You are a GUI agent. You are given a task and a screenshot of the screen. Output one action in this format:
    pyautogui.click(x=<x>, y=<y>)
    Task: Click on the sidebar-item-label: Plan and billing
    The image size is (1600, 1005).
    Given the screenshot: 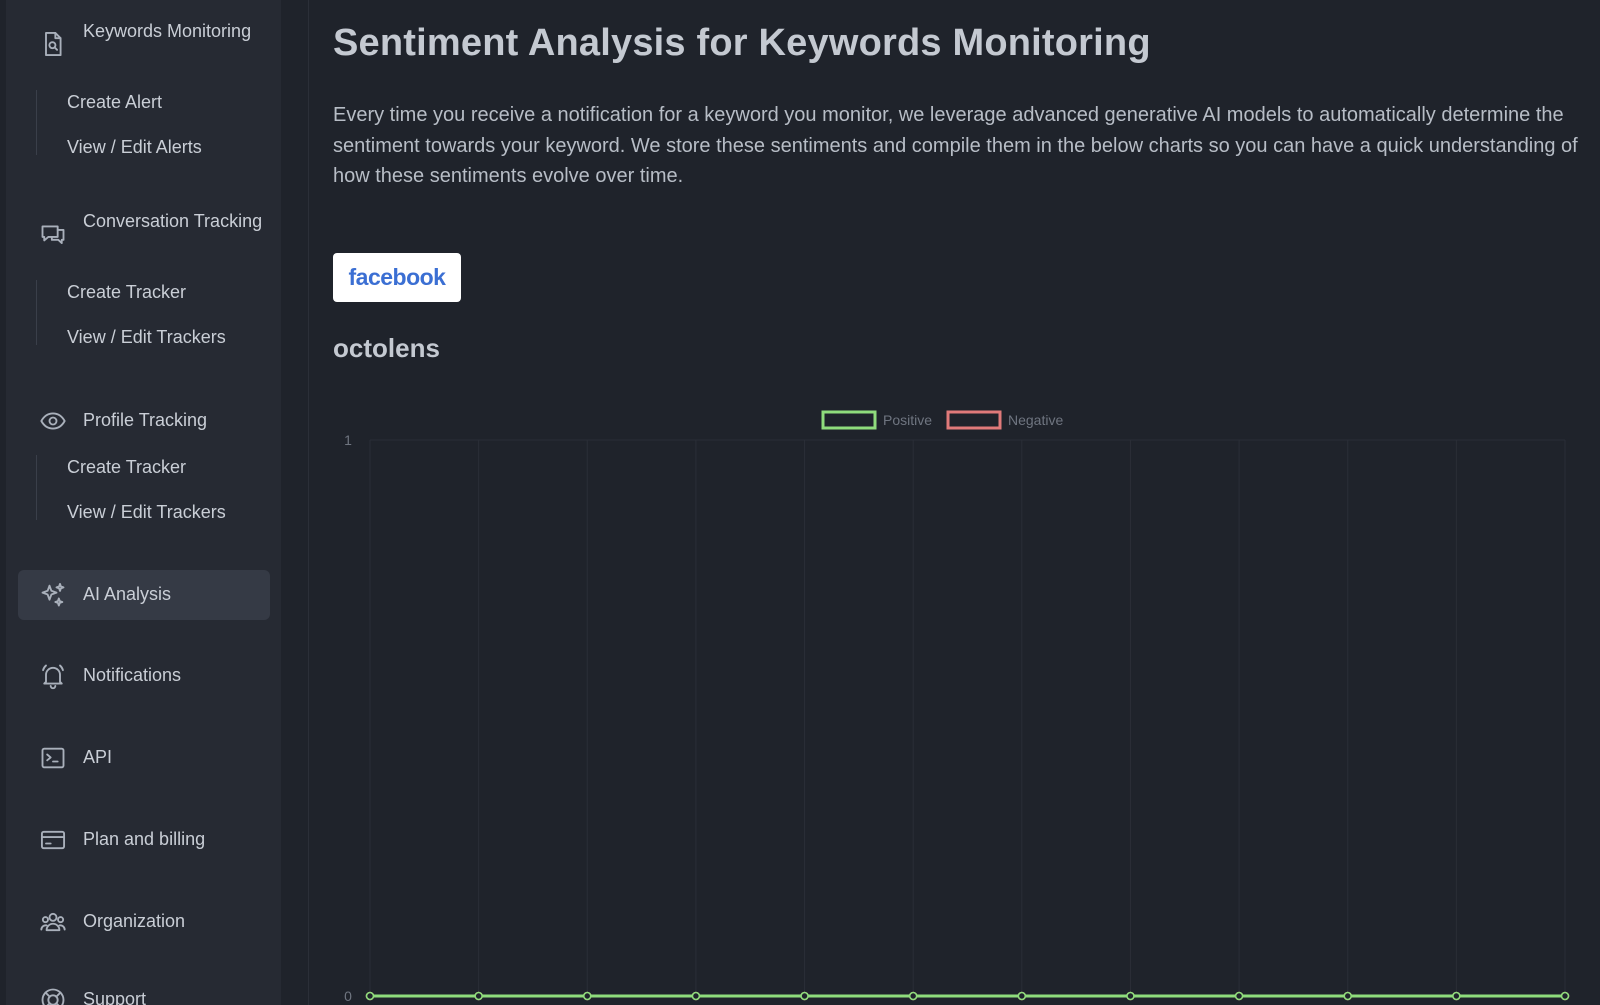 What is the action you would take?
    pyautogui.click(x=144, y=839)
    